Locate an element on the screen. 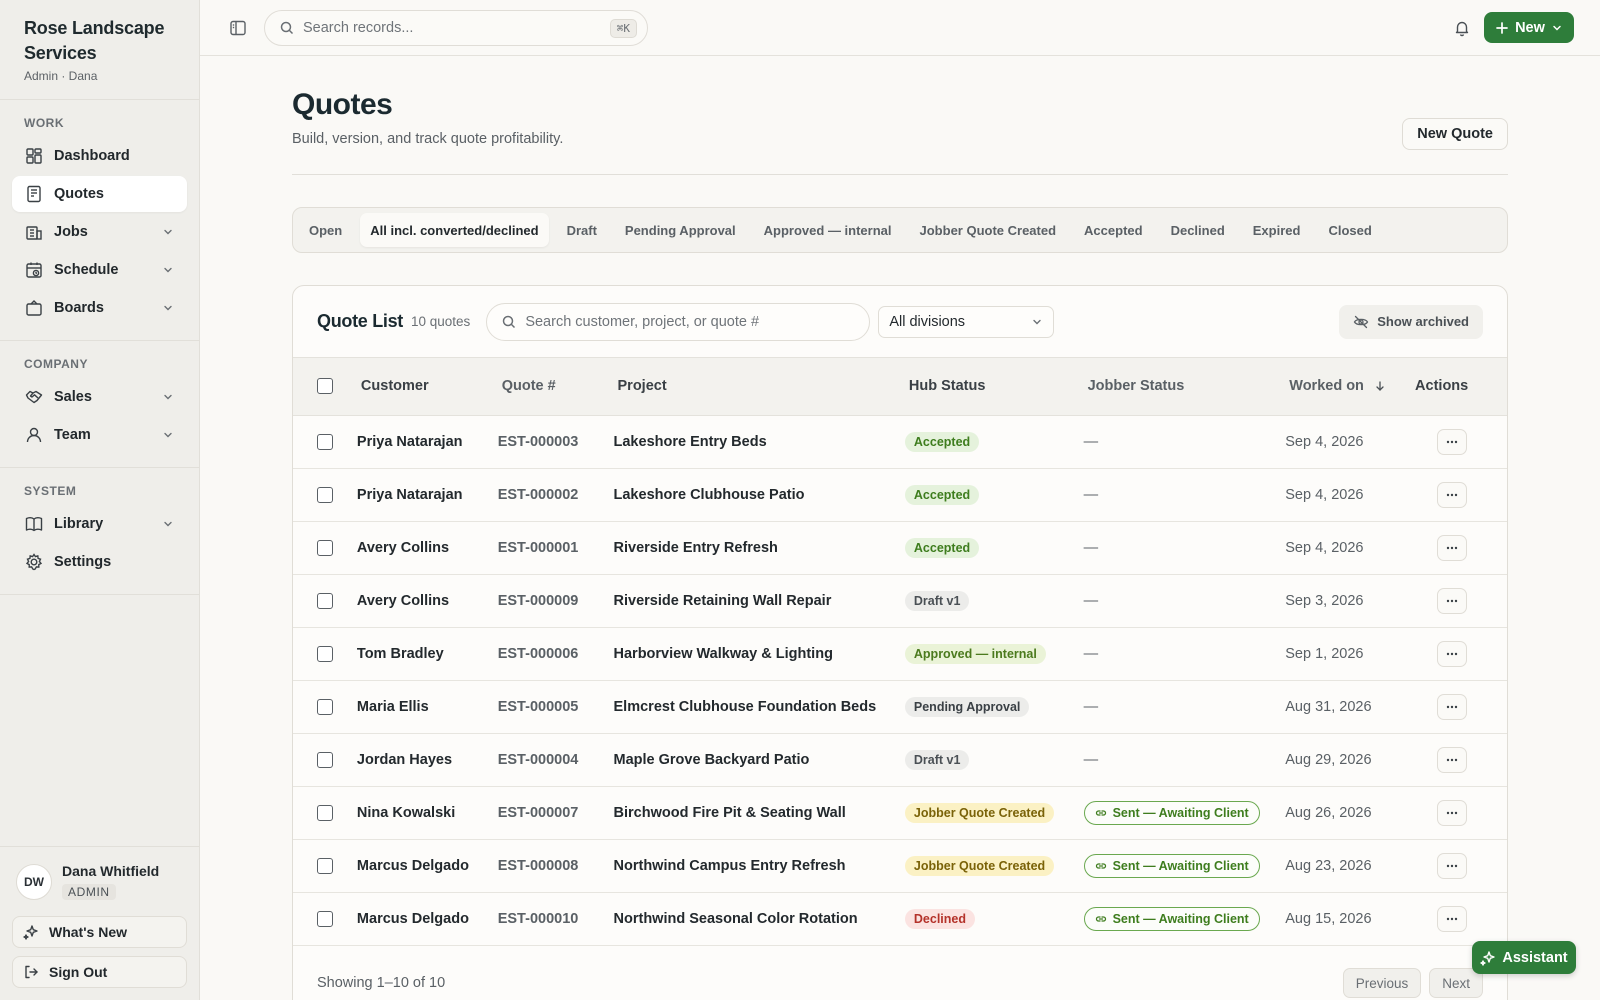  sign-out-button: Sign Out is located at coordinates (99, 972).